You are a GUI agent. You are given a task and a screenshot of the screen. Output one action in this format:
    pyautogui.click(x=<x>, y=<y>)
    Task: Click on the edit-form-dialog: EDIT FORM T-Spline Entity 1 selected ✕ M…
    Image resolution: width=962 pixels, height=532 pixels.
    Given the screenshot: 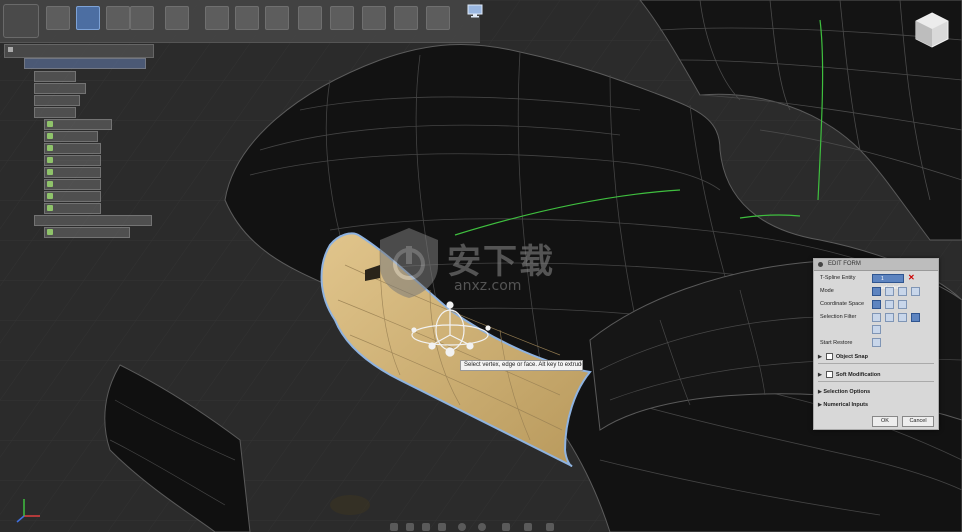 What is the action you would take?
    pyautogui.click(x=876, y=344)
    